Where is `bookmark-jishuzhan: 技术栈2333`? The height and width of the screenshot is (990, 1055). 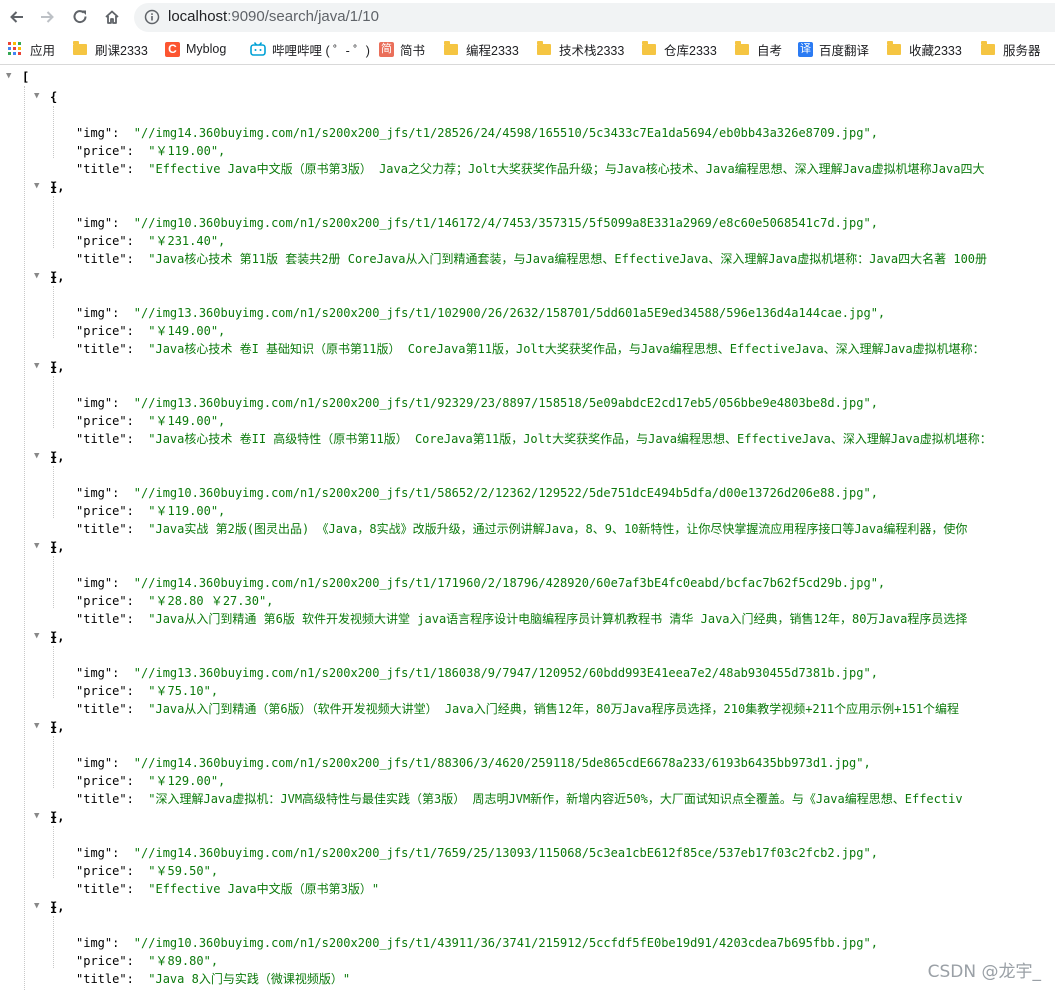
bookmark-jishuzhan: 技术栈2333 is located at coordinates (580, 49).